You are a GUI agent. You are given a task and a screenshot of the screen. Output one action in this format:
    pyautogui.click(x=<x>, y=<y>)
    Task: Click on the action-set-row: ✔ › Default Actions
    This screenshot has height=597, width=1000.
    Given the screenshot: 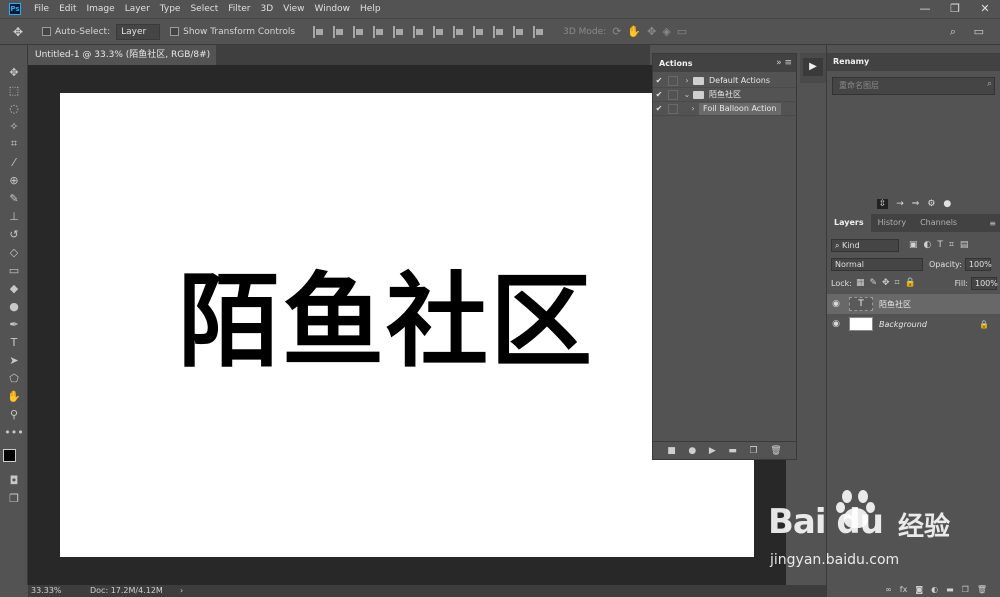 What is the action you would take?
    pyautogui.click(x=724, y=81)
    